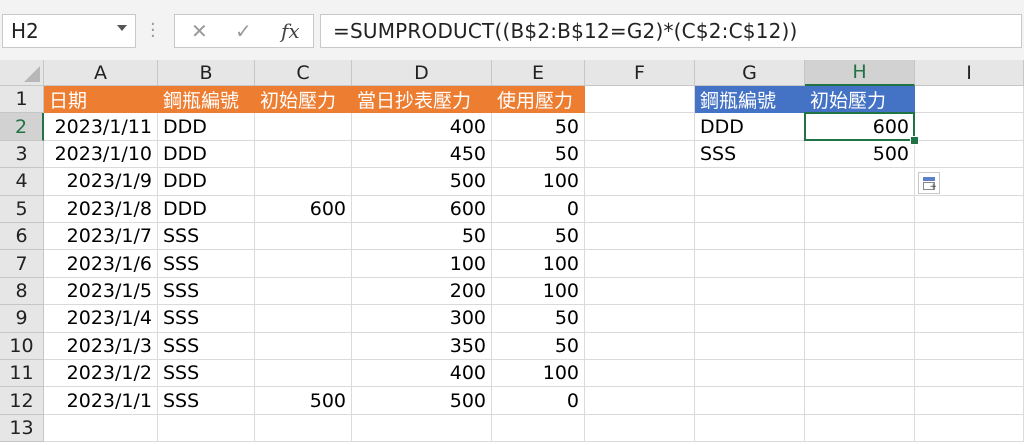 The width and height of the screenshot is (1024, 445). Describe the element at coordinates (640, 401) in the screenshot. I see `cell-f12` at that location.